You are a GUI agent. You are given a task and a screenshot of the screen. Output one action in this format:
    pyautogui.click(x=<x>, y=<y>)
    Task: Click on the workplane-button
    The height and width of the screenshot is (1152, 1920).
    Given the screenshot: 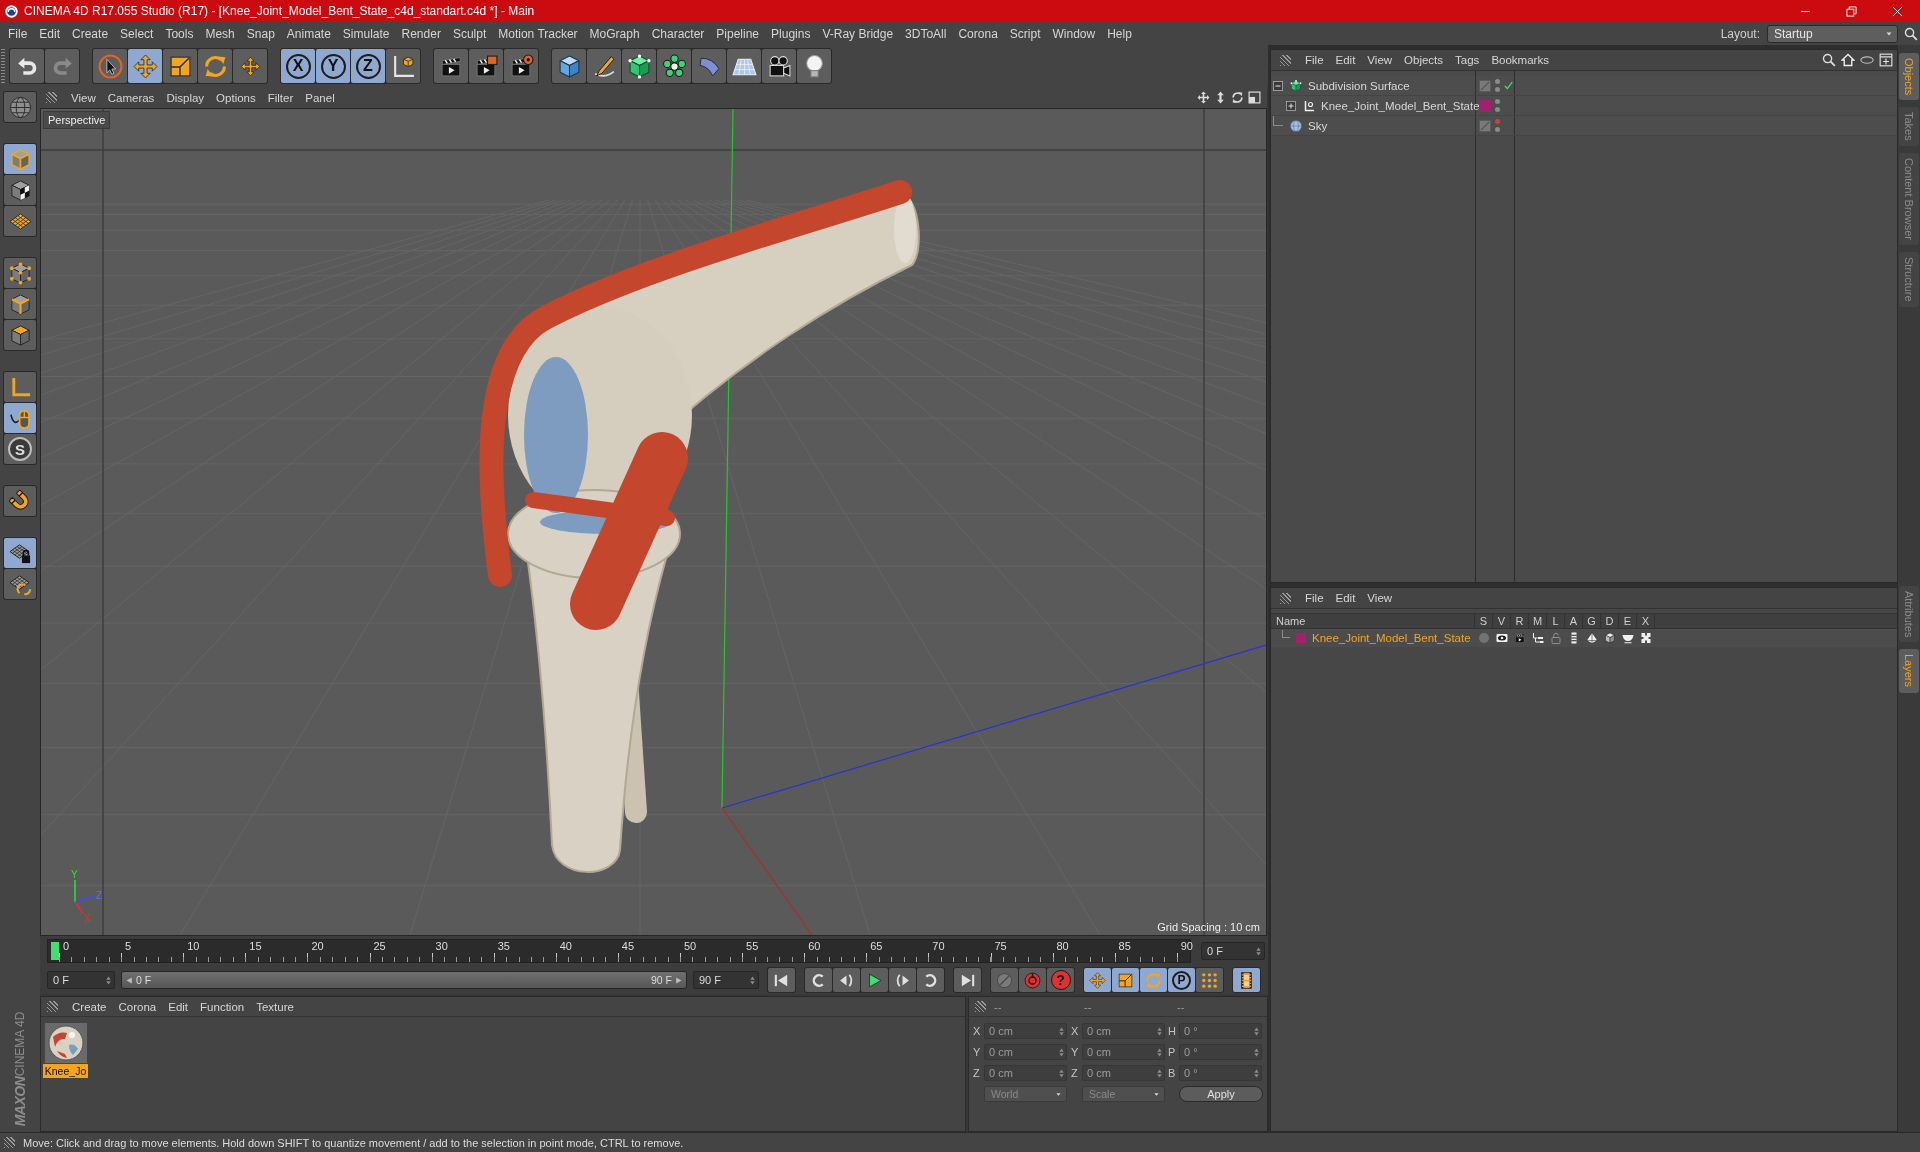 What is the action you would take?
    pyautogui.click(x=20, y=221)
    